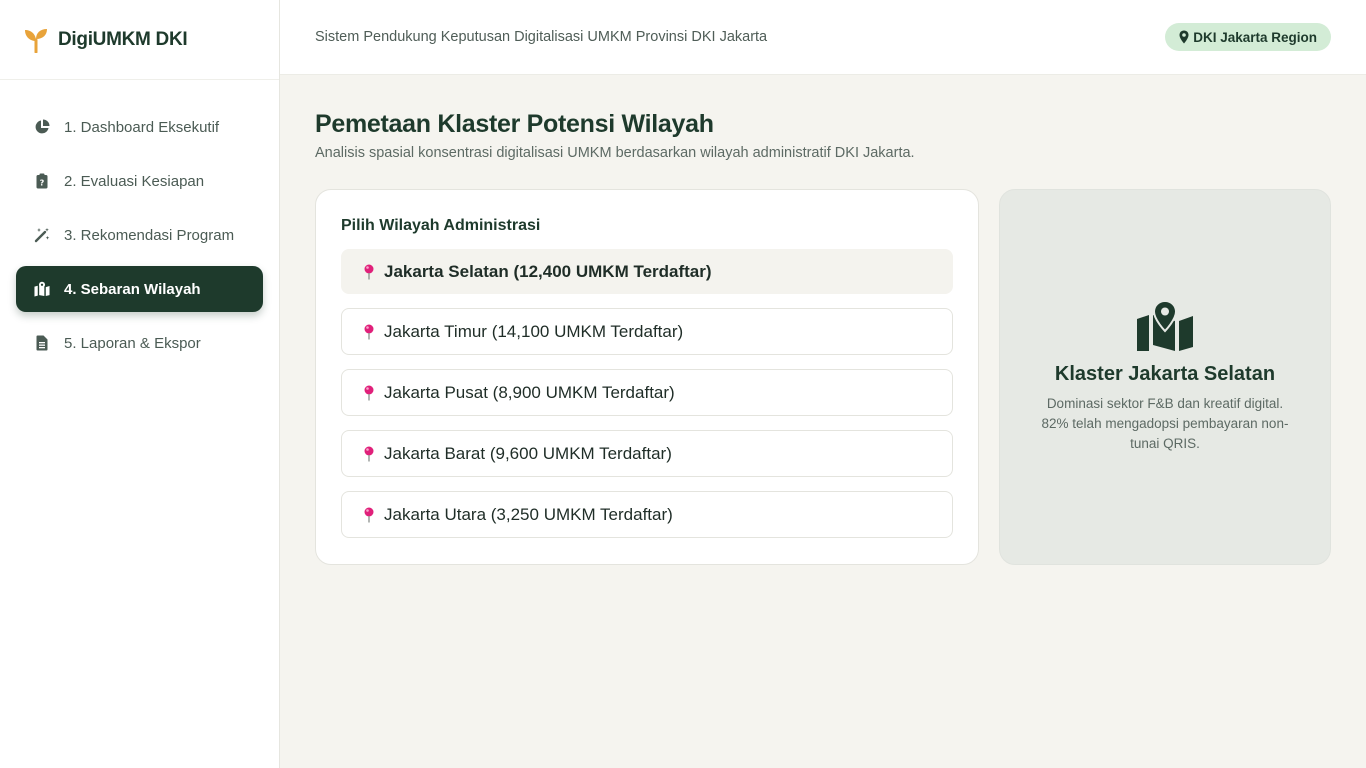  What do you see at coordinates (528, 453) in the screenshot?
I see `region-item-label: Jakarta Barat (9,600 UMKM Terdaftar)` at bounding box center [528, 453].